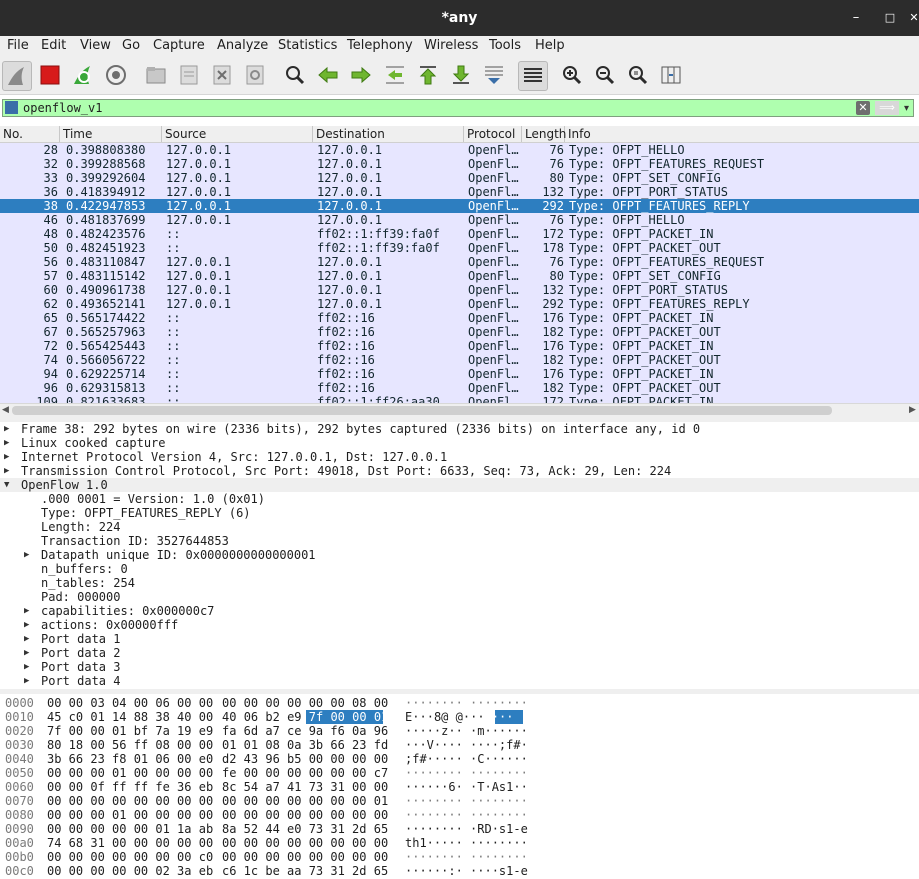 This screenshot has height=879, width=919. What do you see at coordinates (295, 75) in the screenshot?
I see `find-packet-icon` at bounding box center [295, 75].